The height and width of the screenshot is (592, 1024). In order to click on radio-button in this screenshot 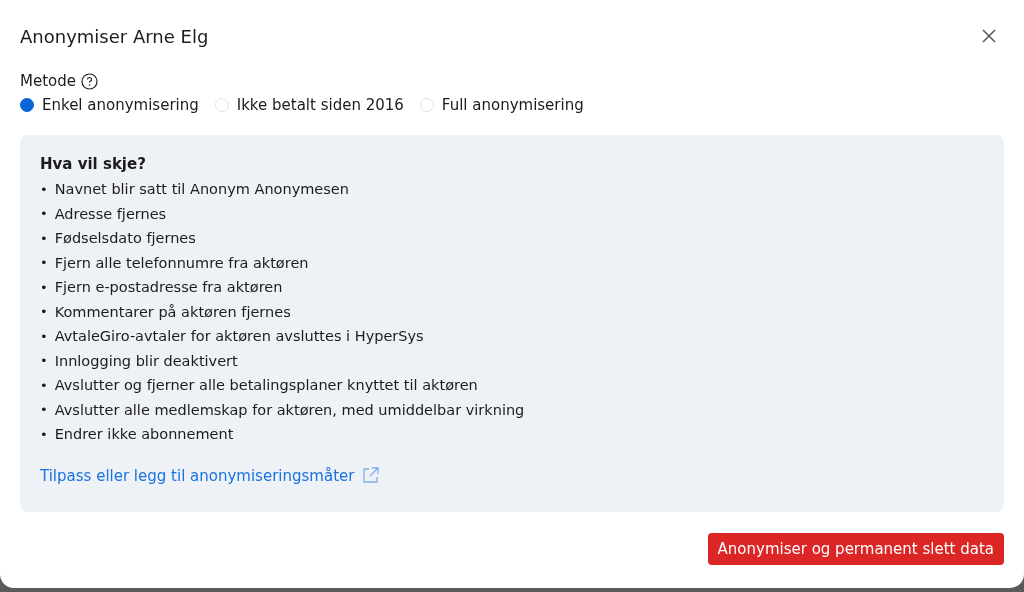, I will do `click(27, 105)`.